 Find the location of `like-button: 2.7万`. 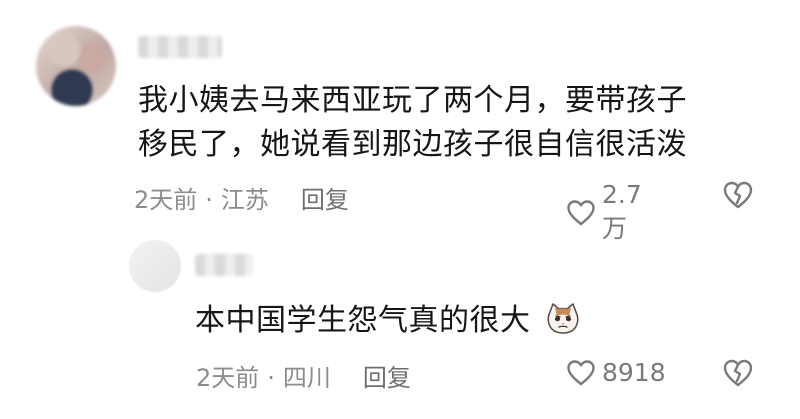

like-button: 2.7万 is located at coordinates (604, 212).